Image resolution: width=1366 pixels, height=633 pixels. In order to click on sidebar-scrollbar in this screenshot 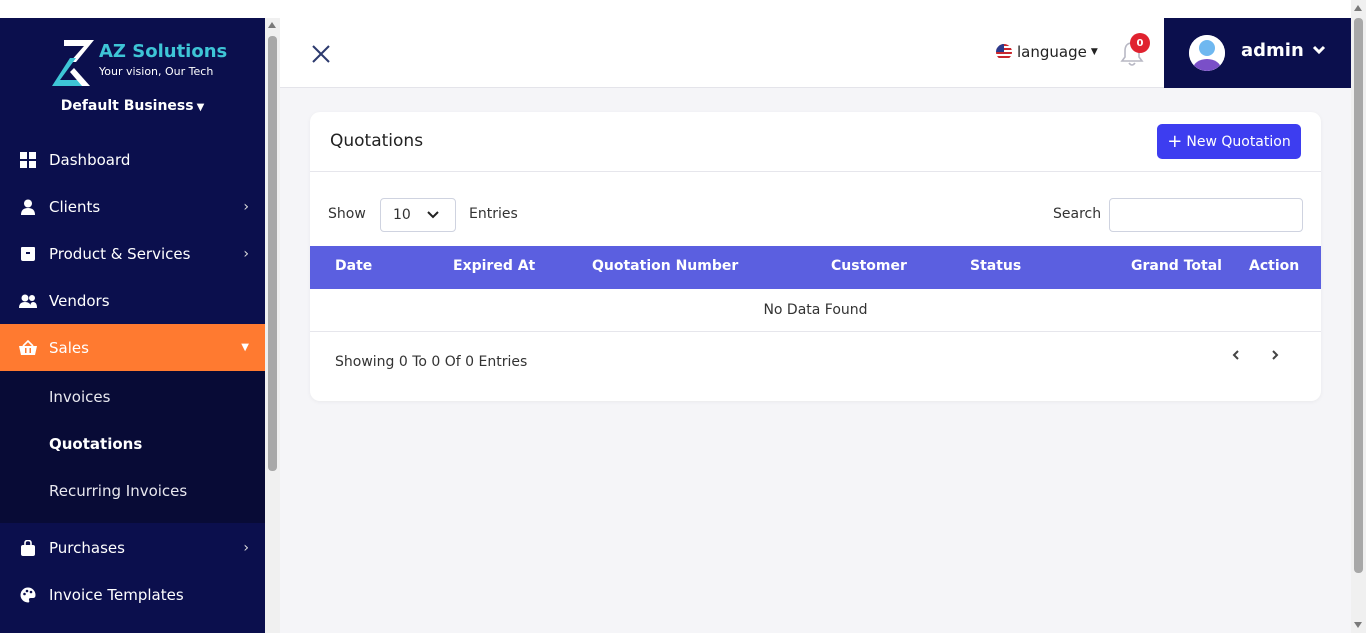, I will do `click(272, 325)`.